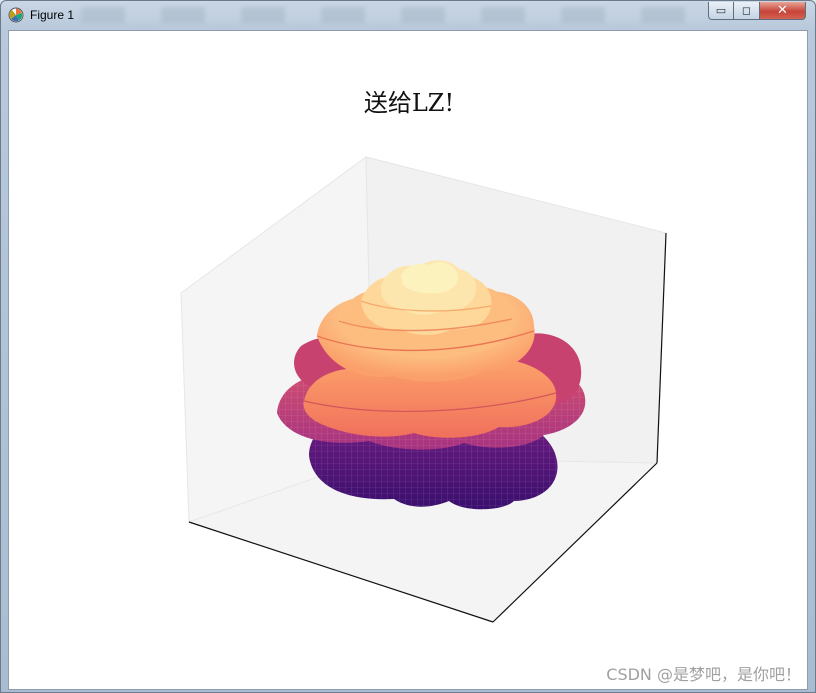  Describe the element at coordinates (16, 15) in the screenshot. I see `matplotlib-icon` at that location.